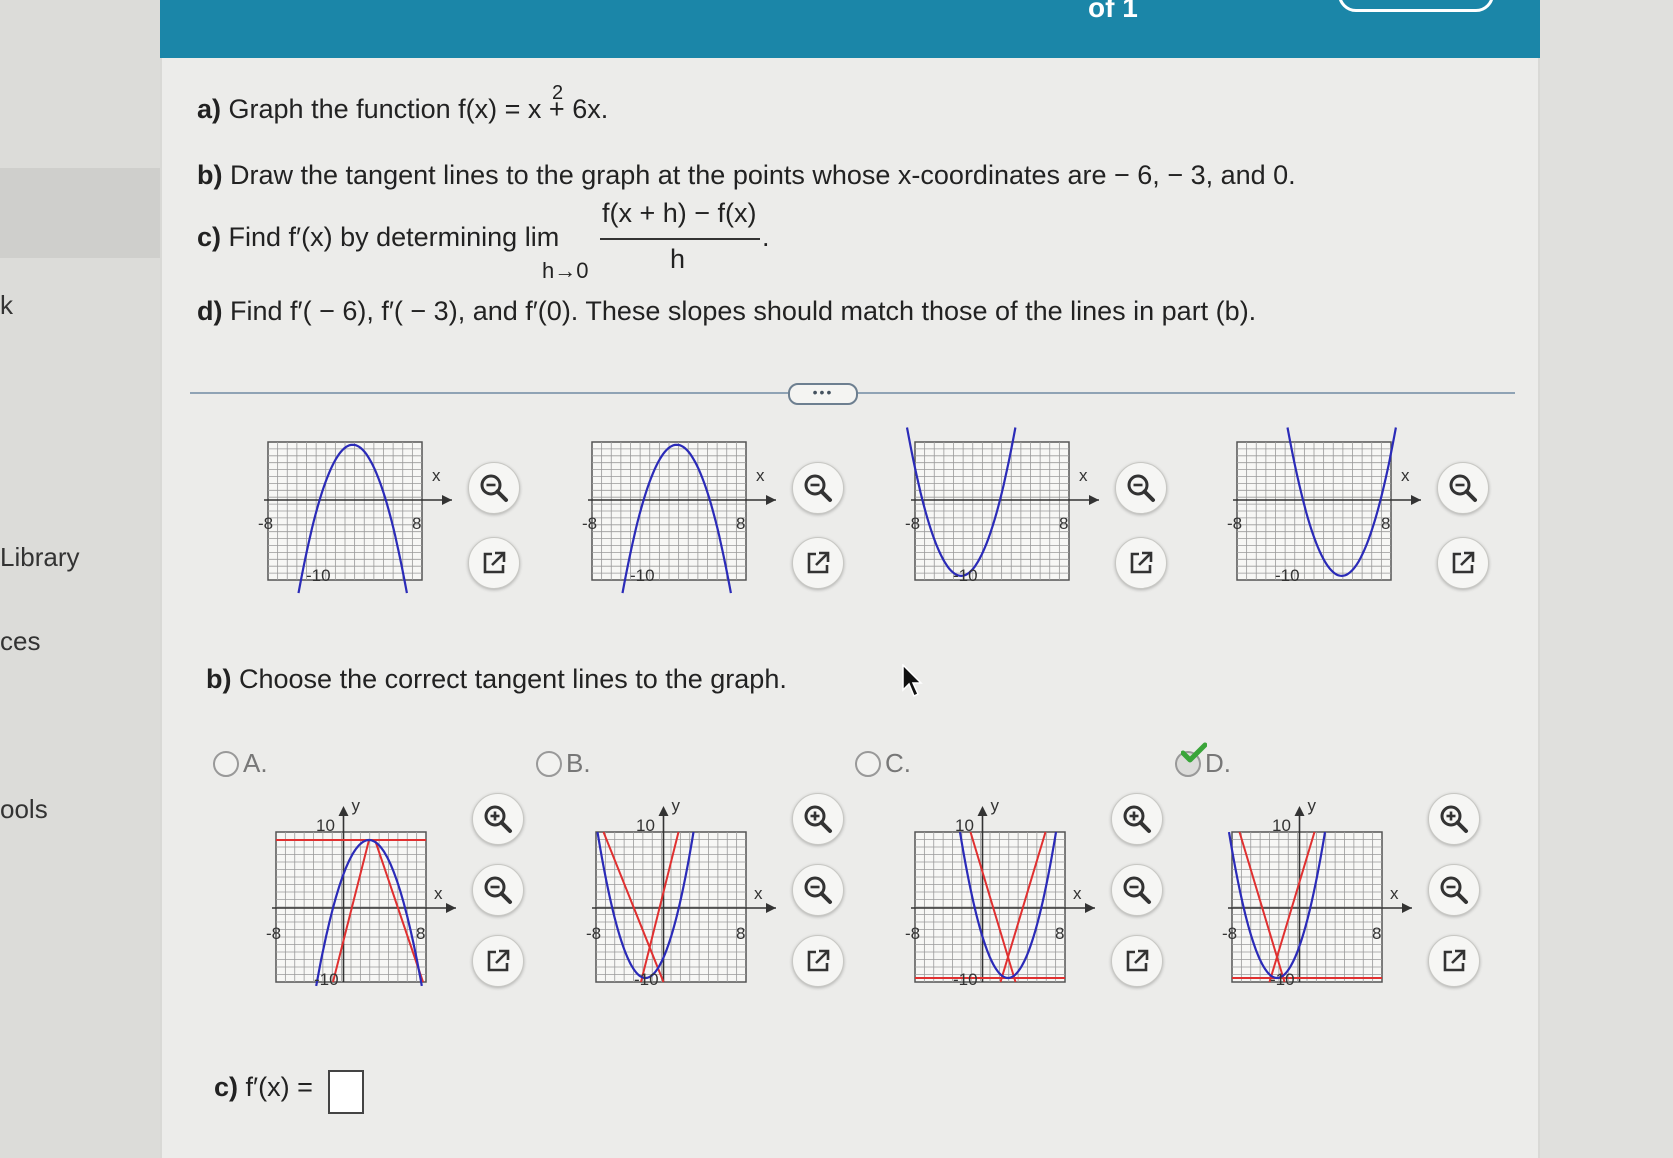 This screenshot has height=1158, width=1673. Describe the element at coordinates (255, 763) in the screenshot. I see `option-1-letter: A.` at that location.